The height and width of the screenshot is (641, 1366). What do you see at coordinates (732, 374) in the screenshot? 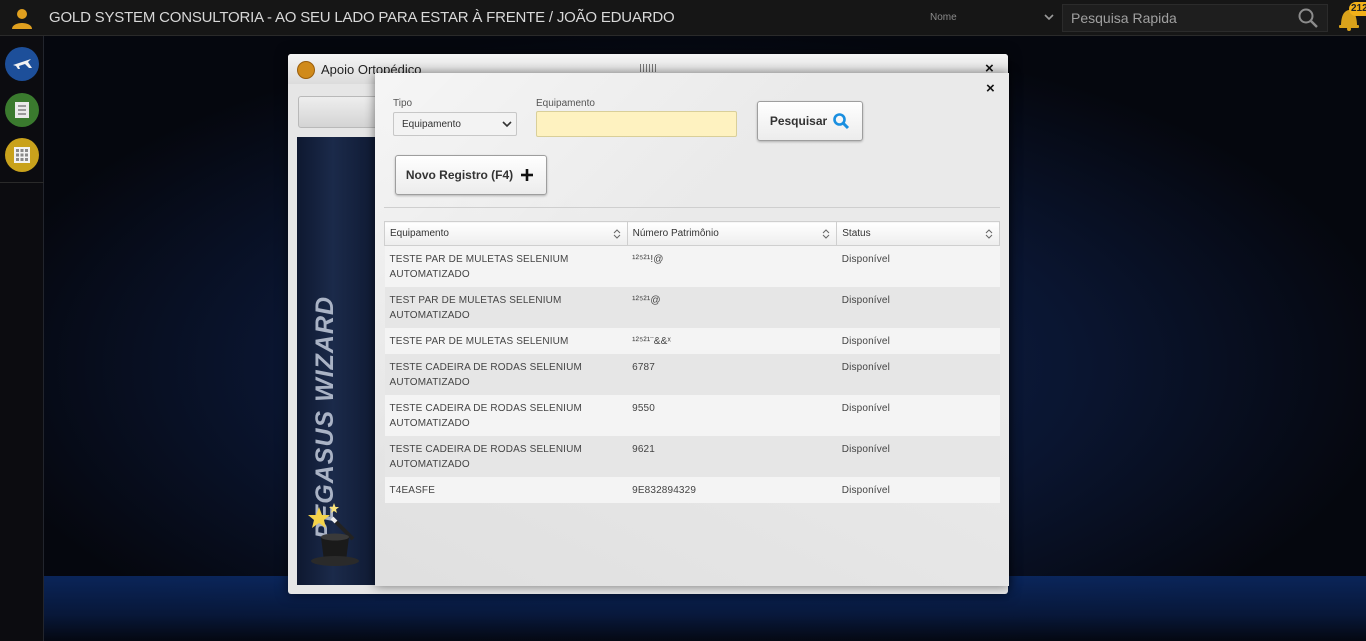
I see `cell-patrimonio: 6787` at bounding box center [732, 374].